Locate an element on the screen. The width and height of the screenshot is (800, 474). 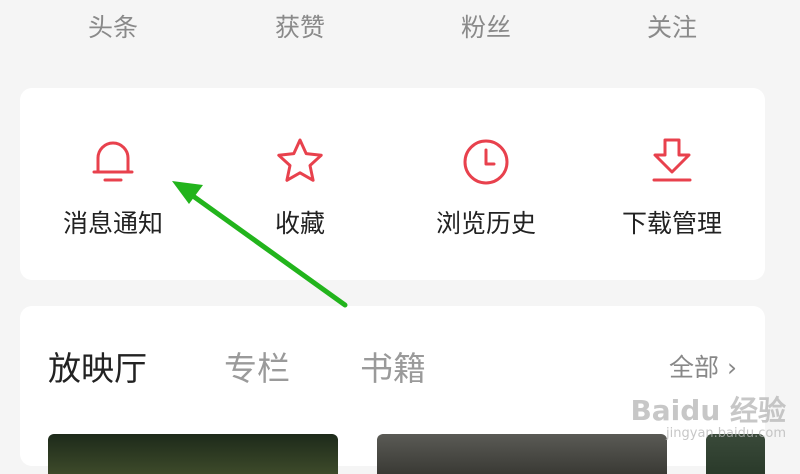
clock-icon is located at coordinates (486, 162).